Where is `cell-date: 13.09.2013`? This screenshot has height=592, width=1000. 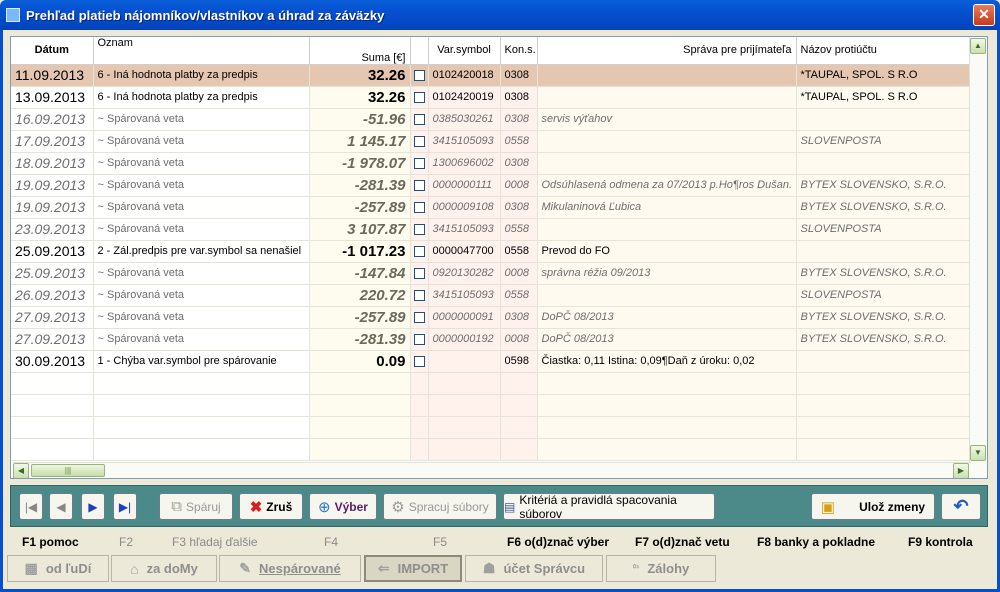
cell-date: 13.09.2013 is located at coordinates (52, 97).